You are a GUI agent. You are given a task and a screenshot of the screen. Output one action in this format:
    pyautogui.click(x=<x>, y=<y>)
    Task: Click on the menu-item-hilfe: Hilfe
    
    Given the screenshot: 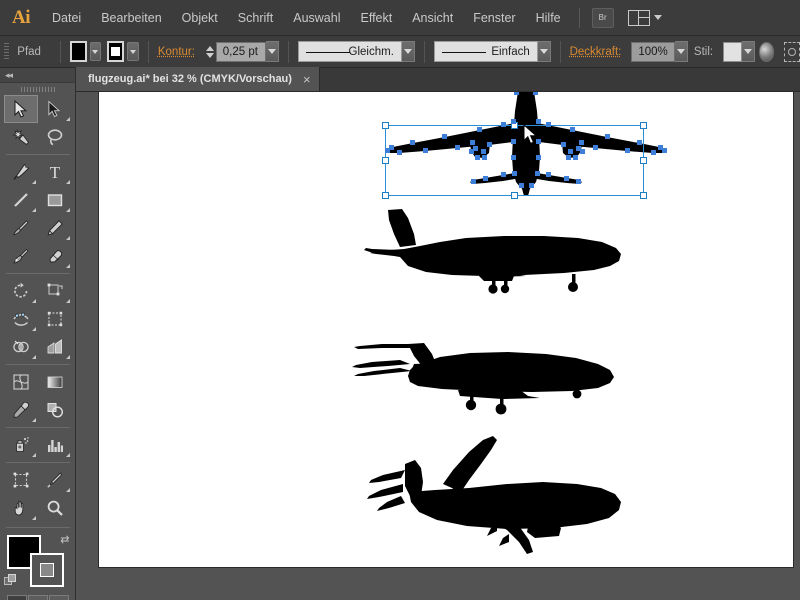 What is the action you would take?
    pyautogui.click(x=548, y=18)
    